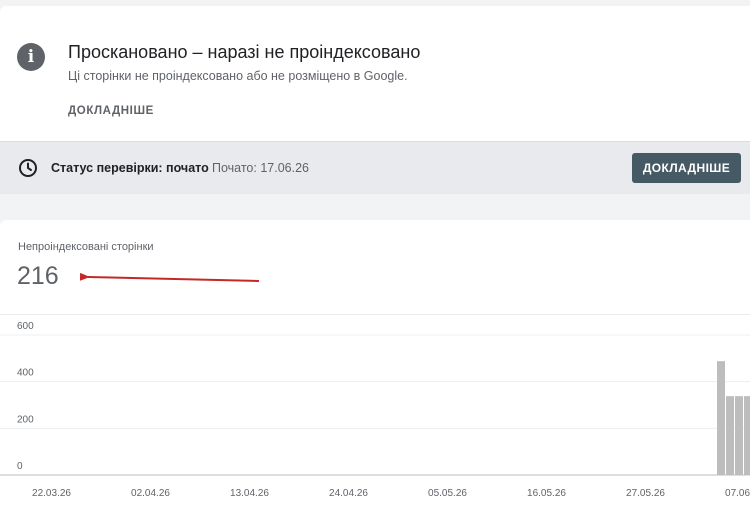 This screenshot has width=750, height=512. I want to click on x-tick-label: 27.05.26, so click(645, 493).